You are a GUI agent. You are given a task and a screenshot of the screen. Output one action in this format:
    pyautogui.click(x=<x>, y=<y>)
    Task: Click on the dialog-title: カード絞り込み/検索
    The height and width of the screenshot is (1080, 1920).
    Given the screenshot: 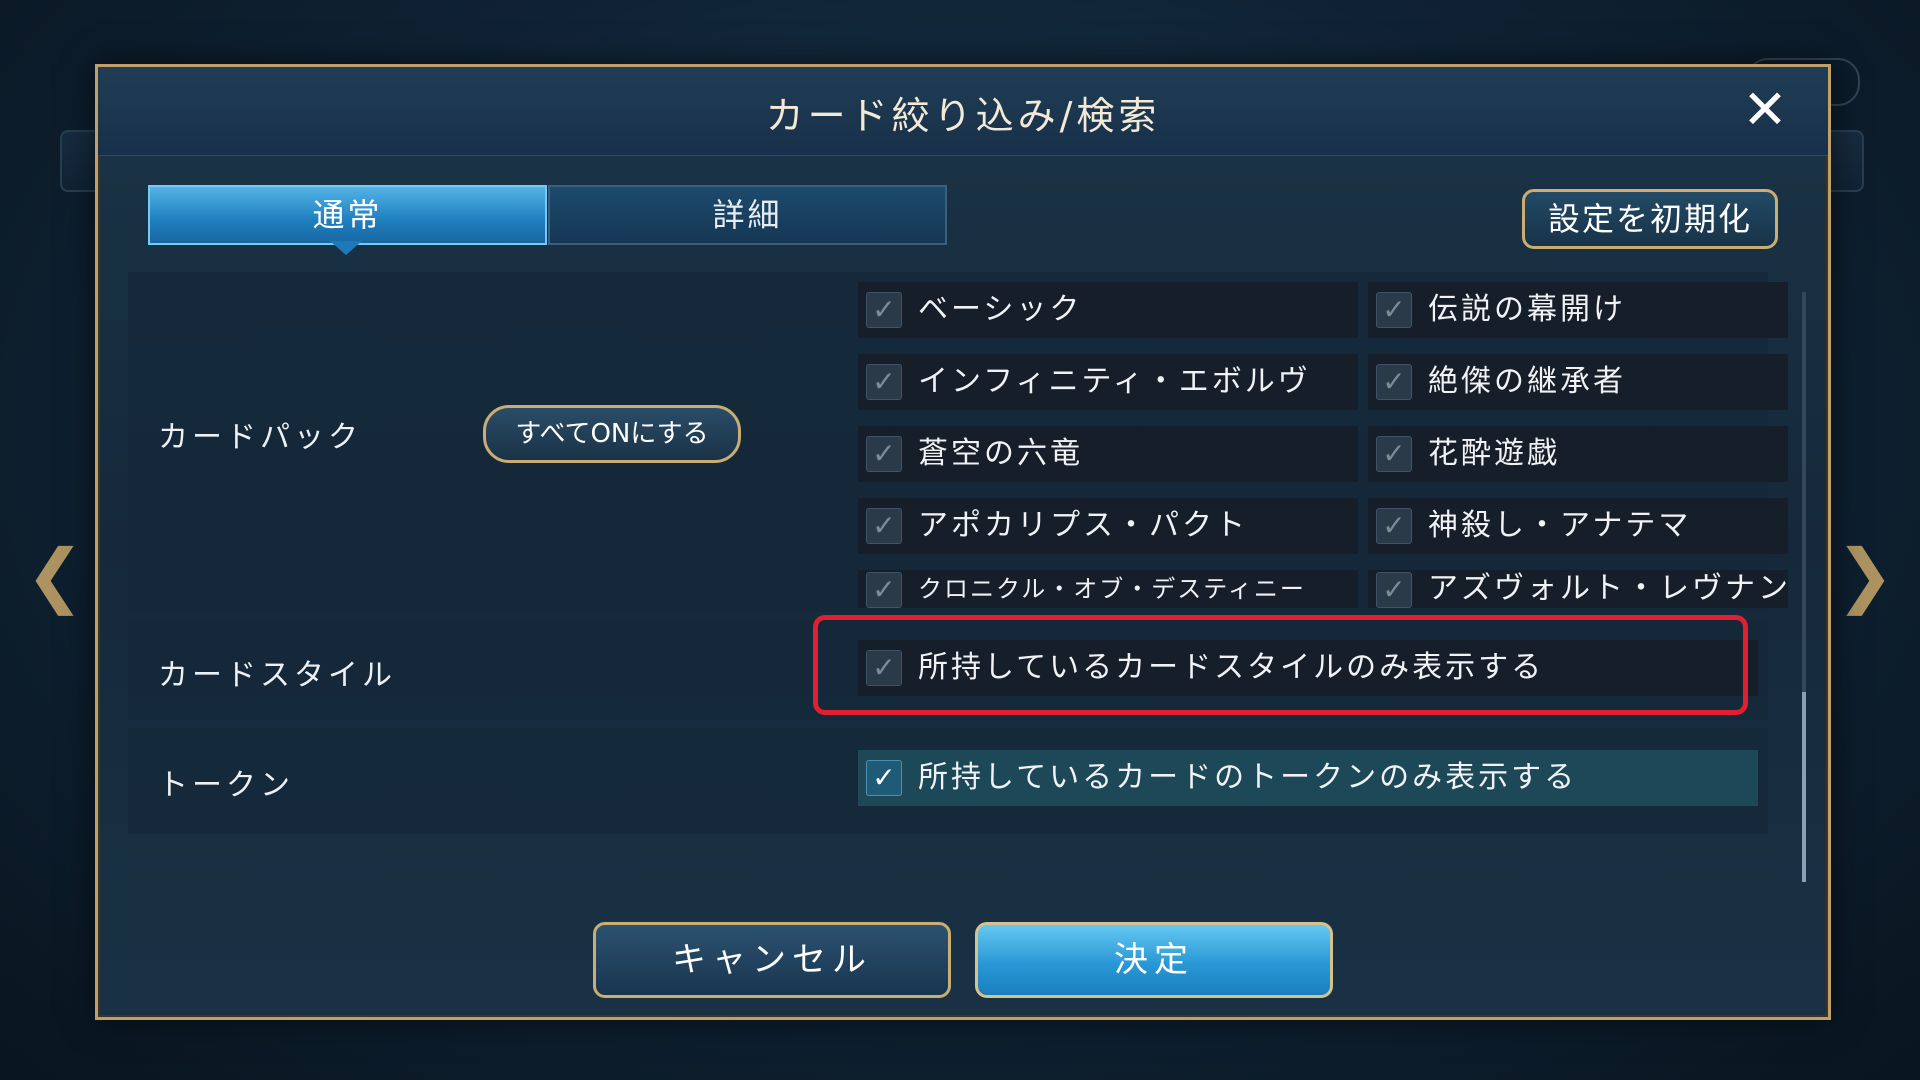 What is the action you would take?
    pyautogui.click(x=963, y=116)
    